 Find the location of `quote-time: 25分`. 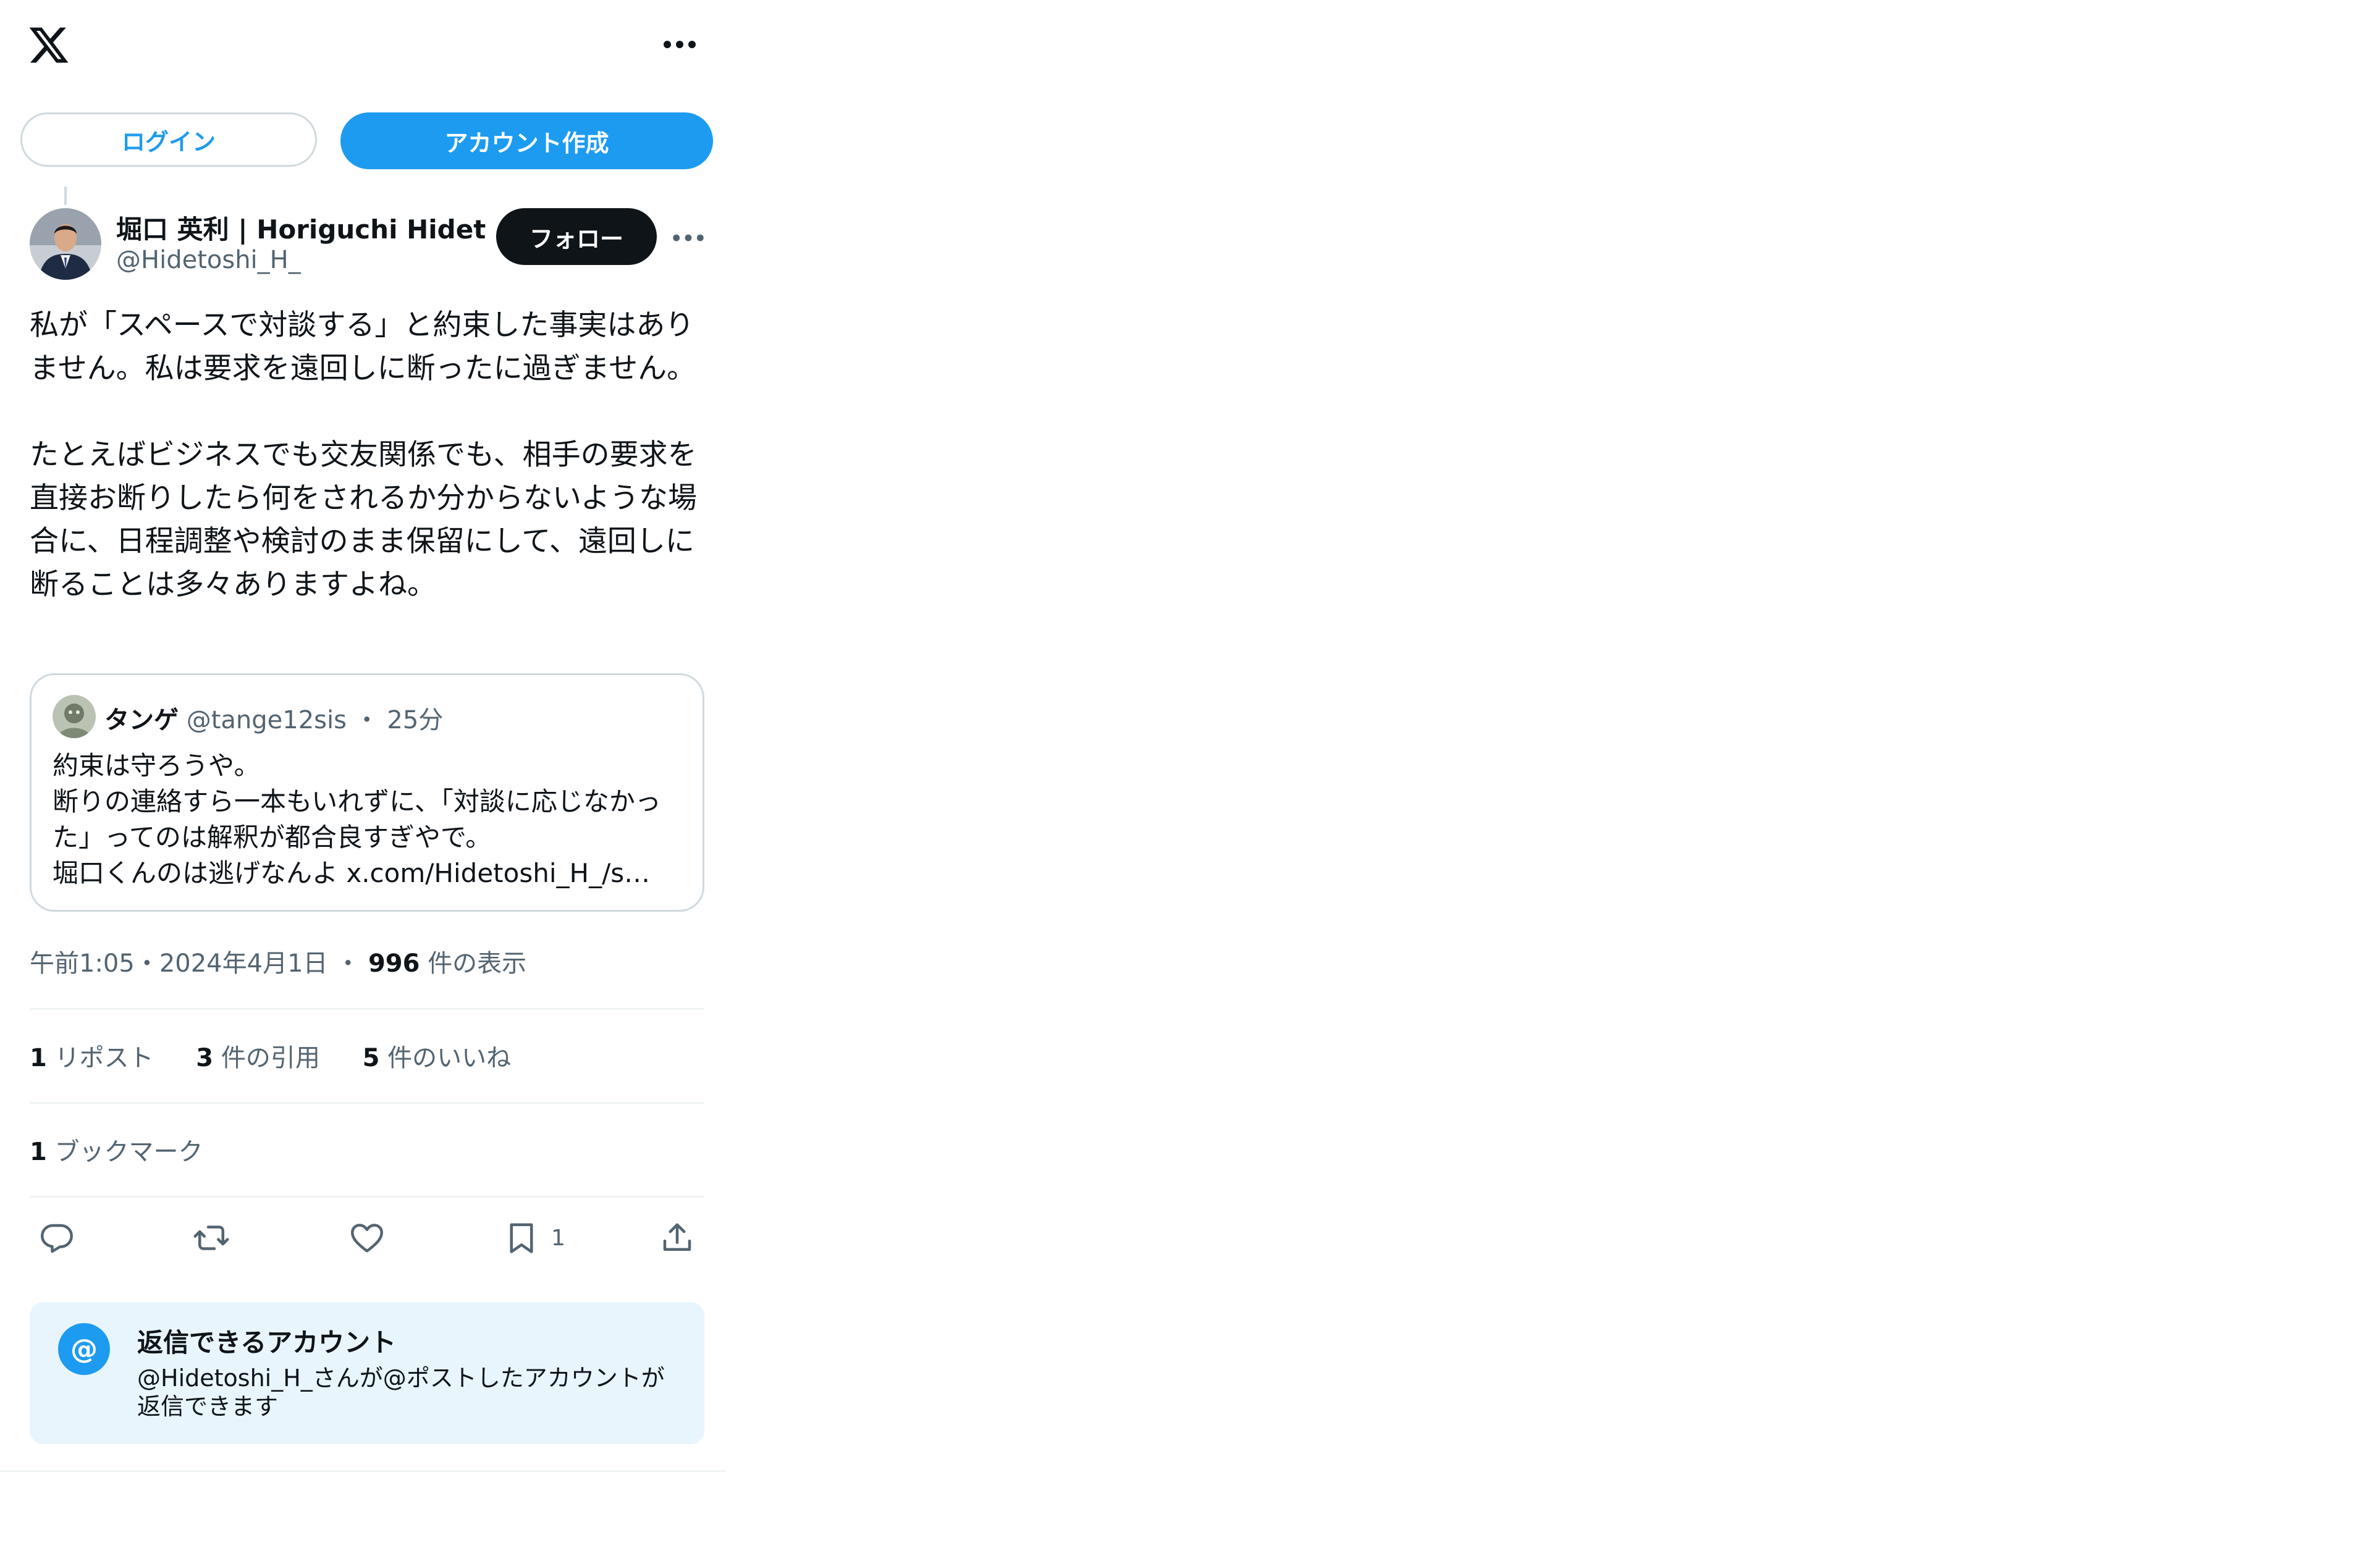

quote-time: 25分 is located at coordinates (415, 720).